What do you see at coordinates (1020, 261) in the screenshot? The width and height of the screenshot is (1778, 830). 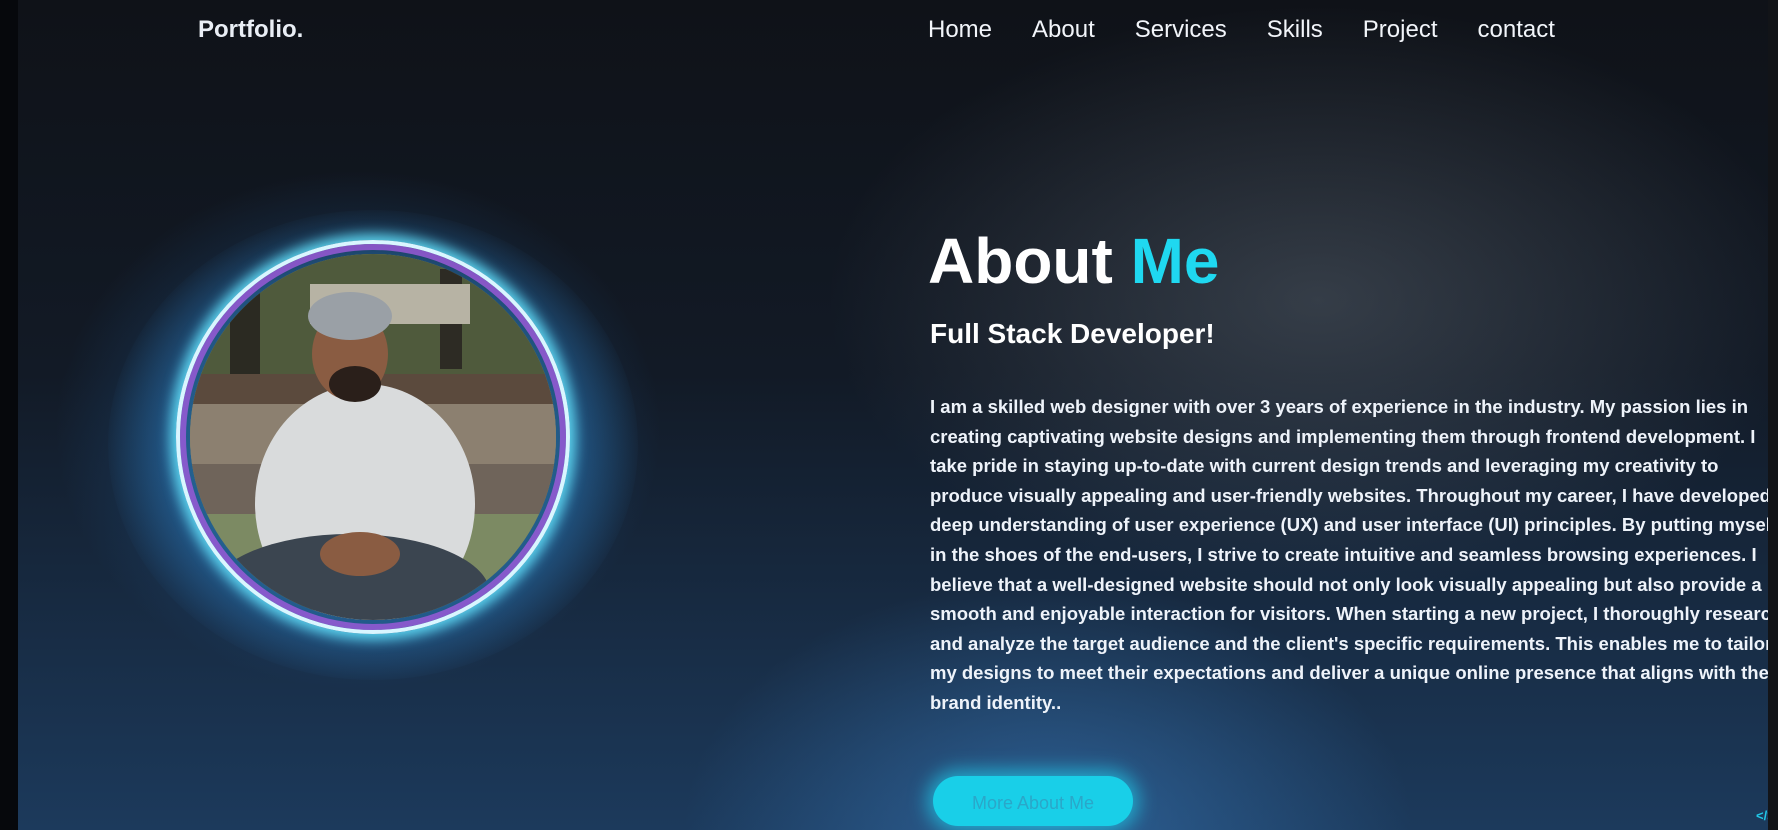 I see `title-main: About` at bounding box center [1020, 261].